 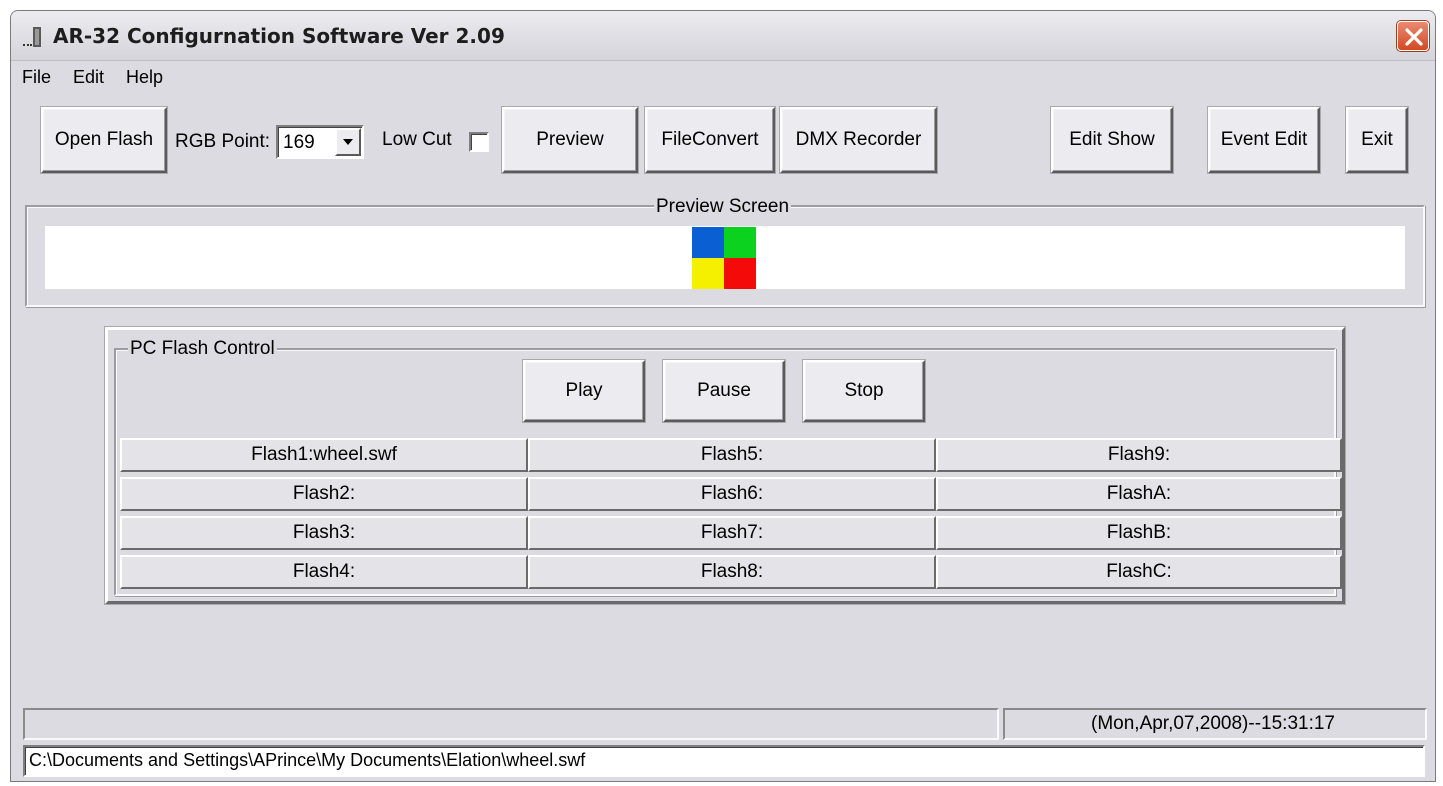 I want to click on status-message-field, so click(x=511, y=724).